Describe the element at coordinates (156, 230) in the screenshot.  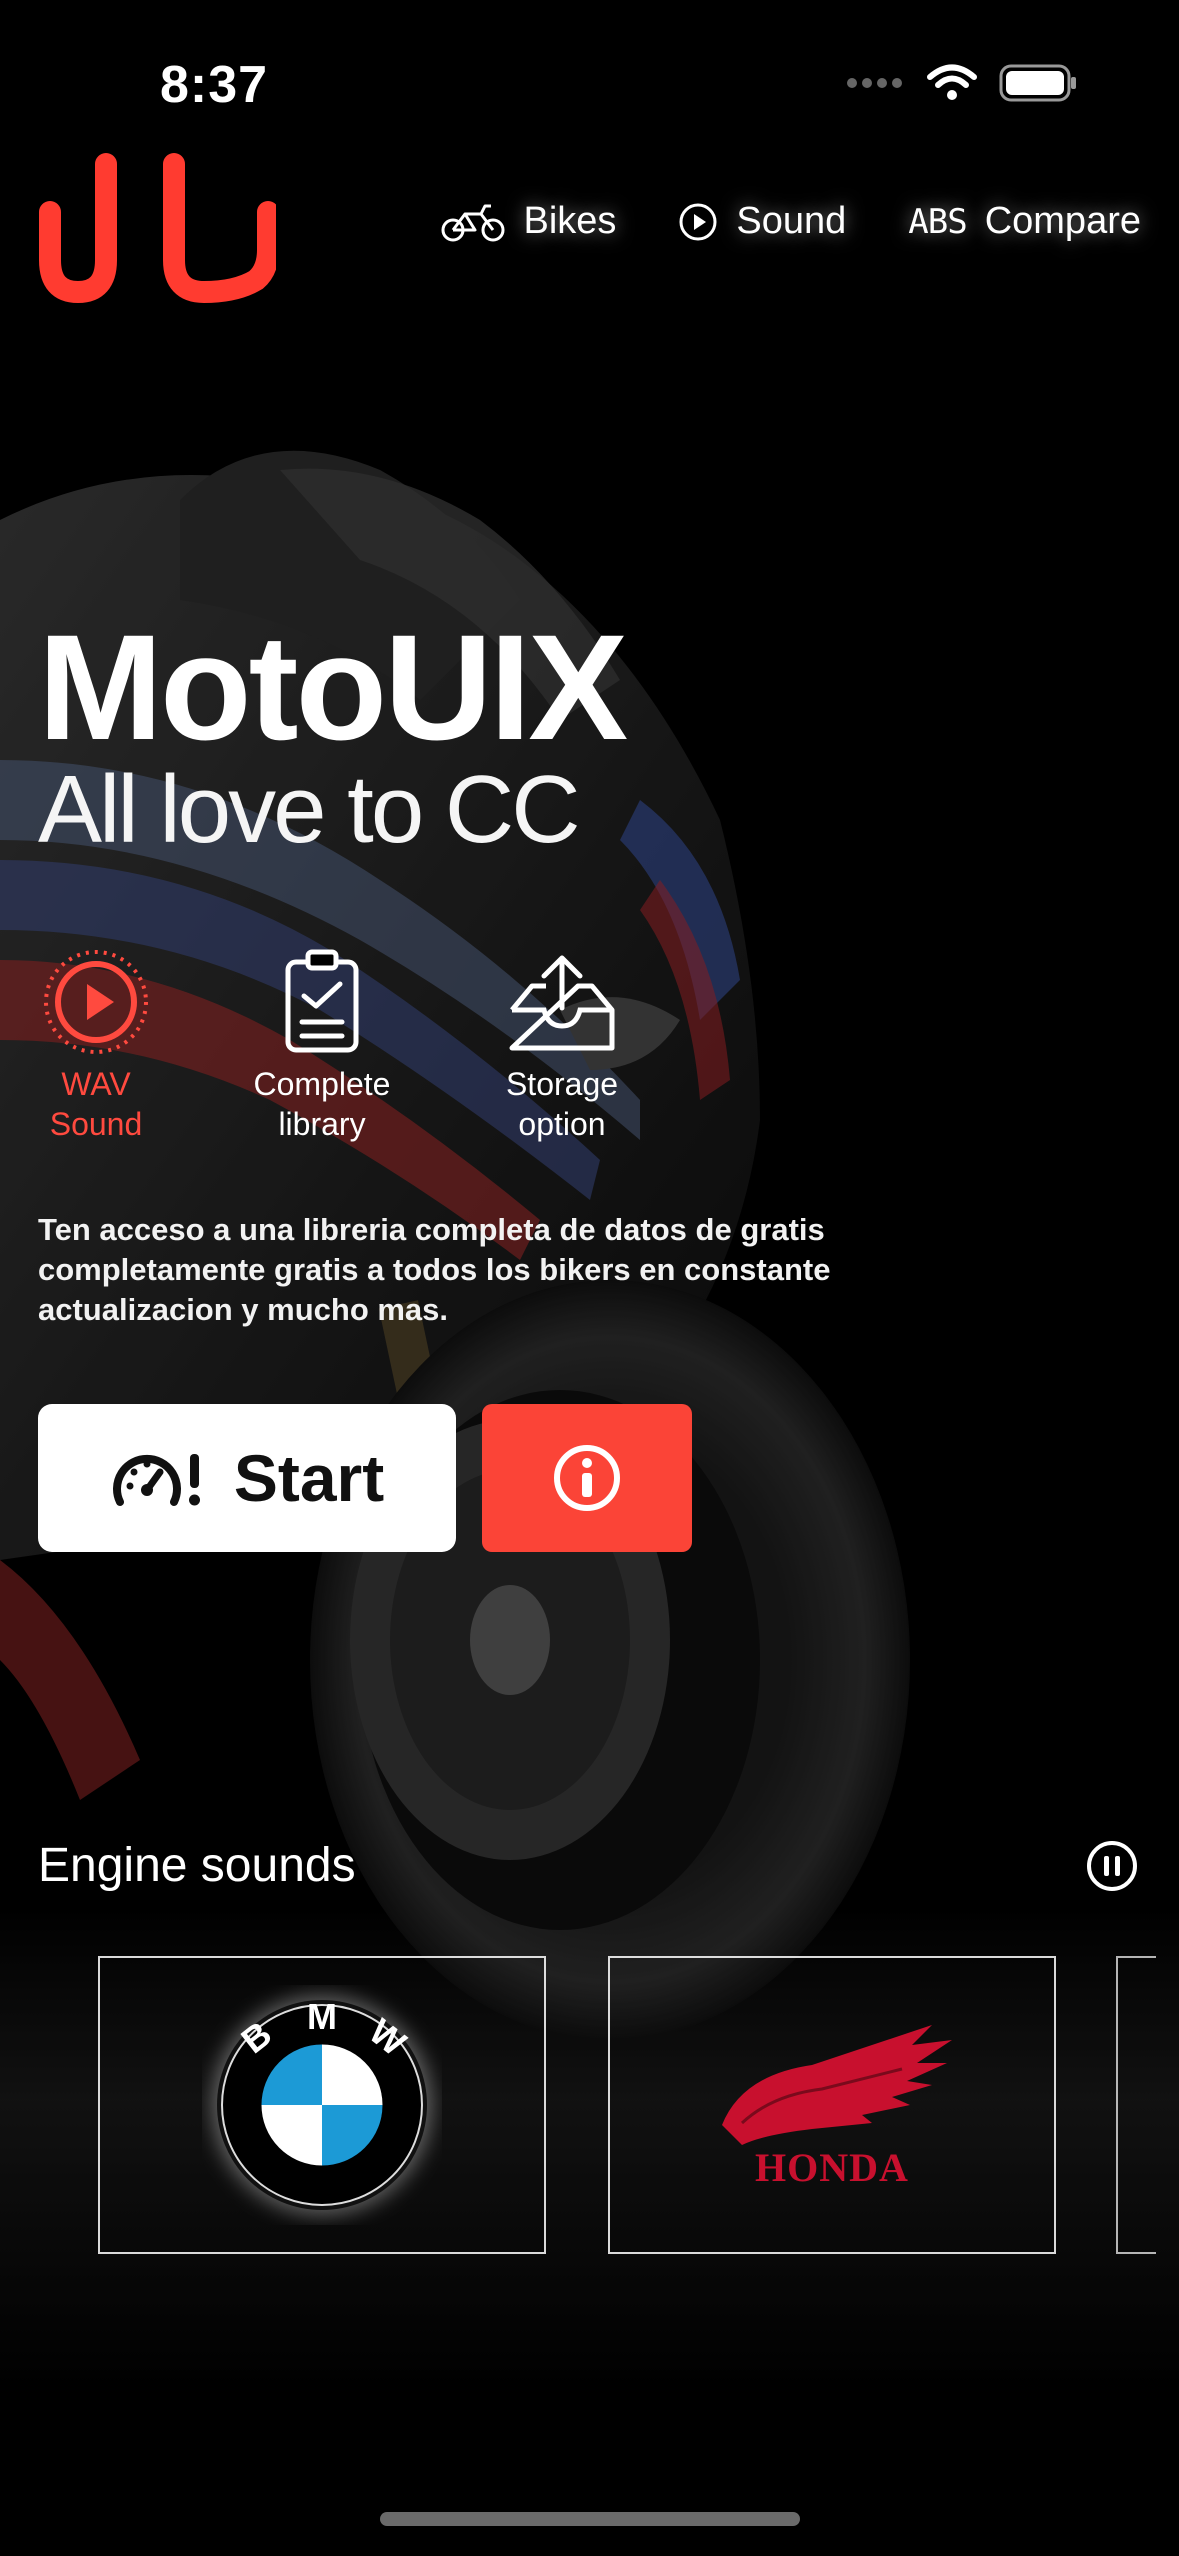
I see `app-logo` at that location.